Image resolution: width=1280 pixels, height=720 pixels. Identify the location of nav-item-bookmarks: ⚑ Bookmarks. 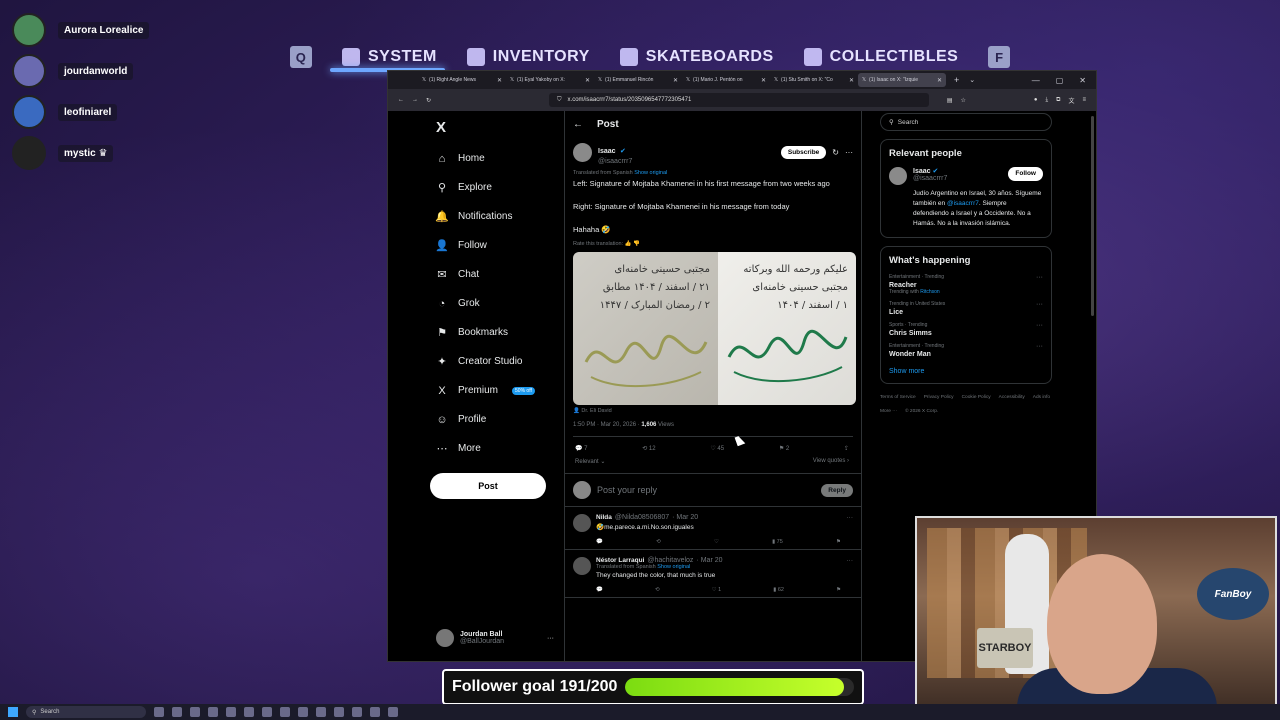
(497, 332).